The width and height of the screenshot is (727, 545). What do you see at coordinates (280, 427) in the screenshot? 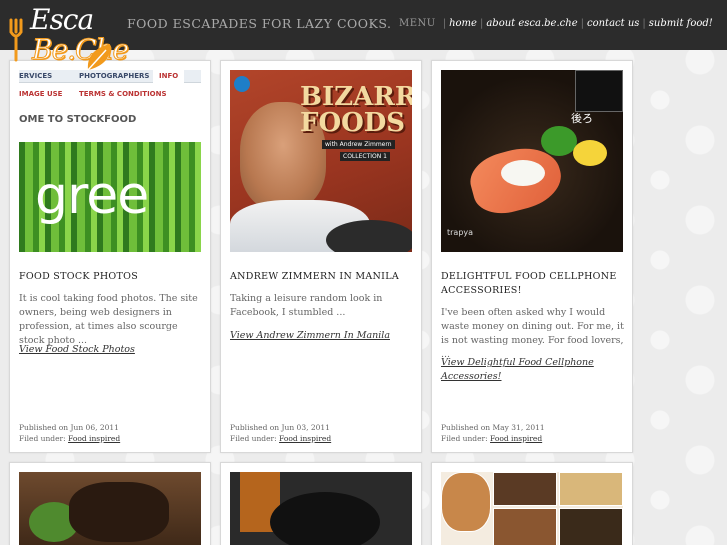
I see `post-date: Published on Jun 03, 2011` at bounding box center [280, 427].